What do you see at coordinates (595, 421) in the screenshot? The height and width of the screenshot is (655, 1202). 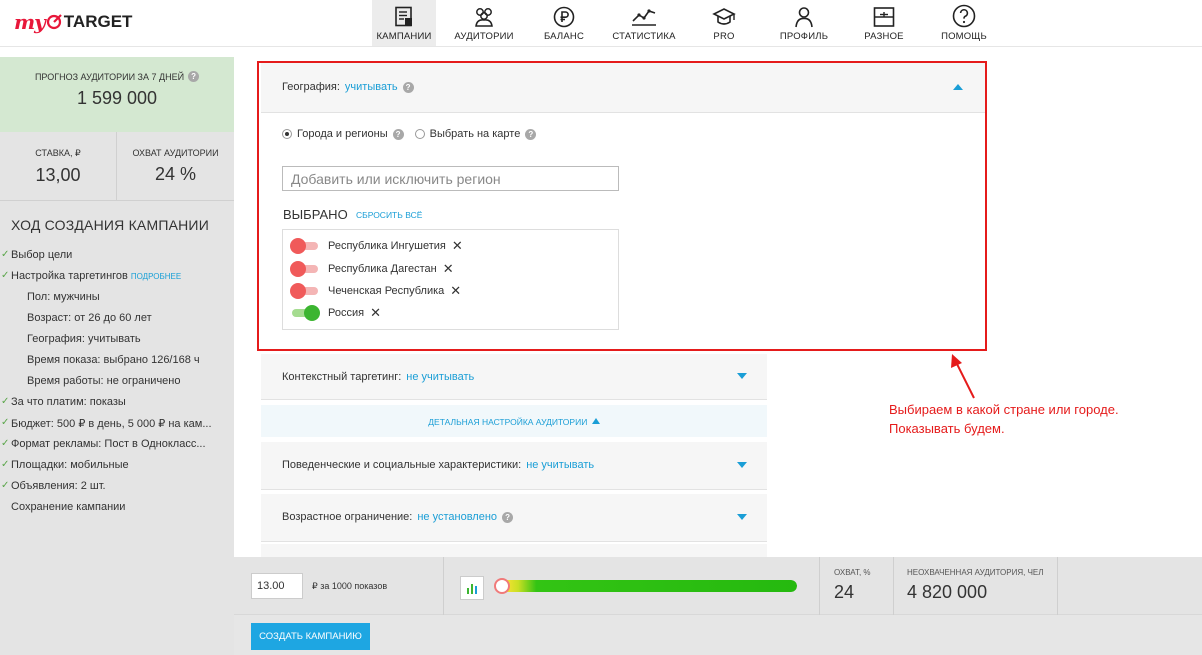 I see `caret-up-icon` at bounding box center [595, 421].